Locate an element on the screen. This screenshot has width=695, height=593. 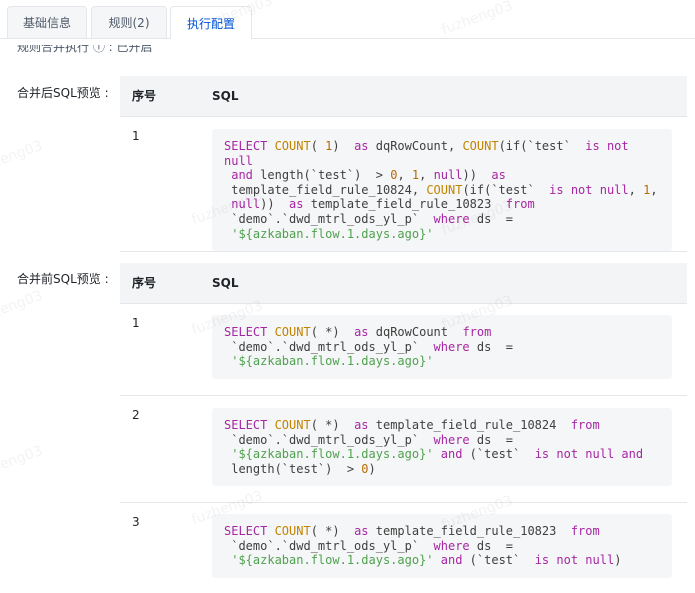
sql-token-id: template_field_rule_10824 is located at coordinates (469, 425).